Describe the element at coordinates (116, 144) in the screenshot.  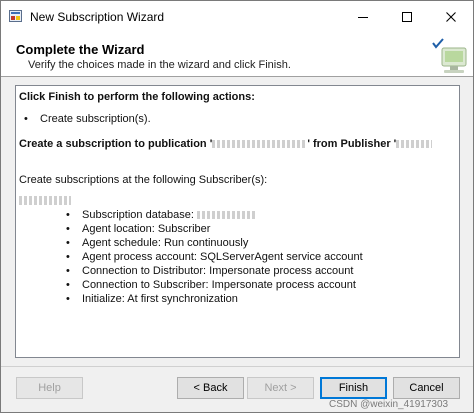
I see `publication-prefix: Create a subscription to publication '` at that location.